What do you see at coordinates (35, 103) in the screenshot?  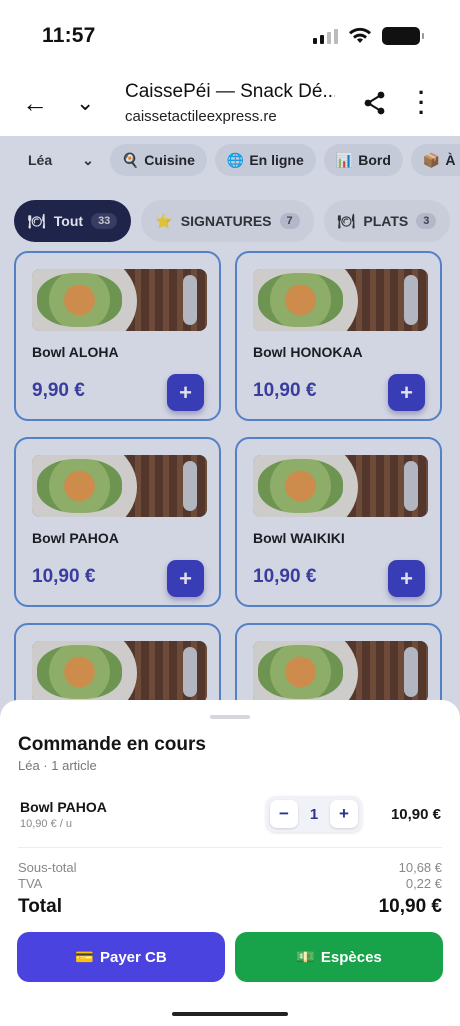 I see `back-arrow-icon: ←` at bounding box center [35, 103].